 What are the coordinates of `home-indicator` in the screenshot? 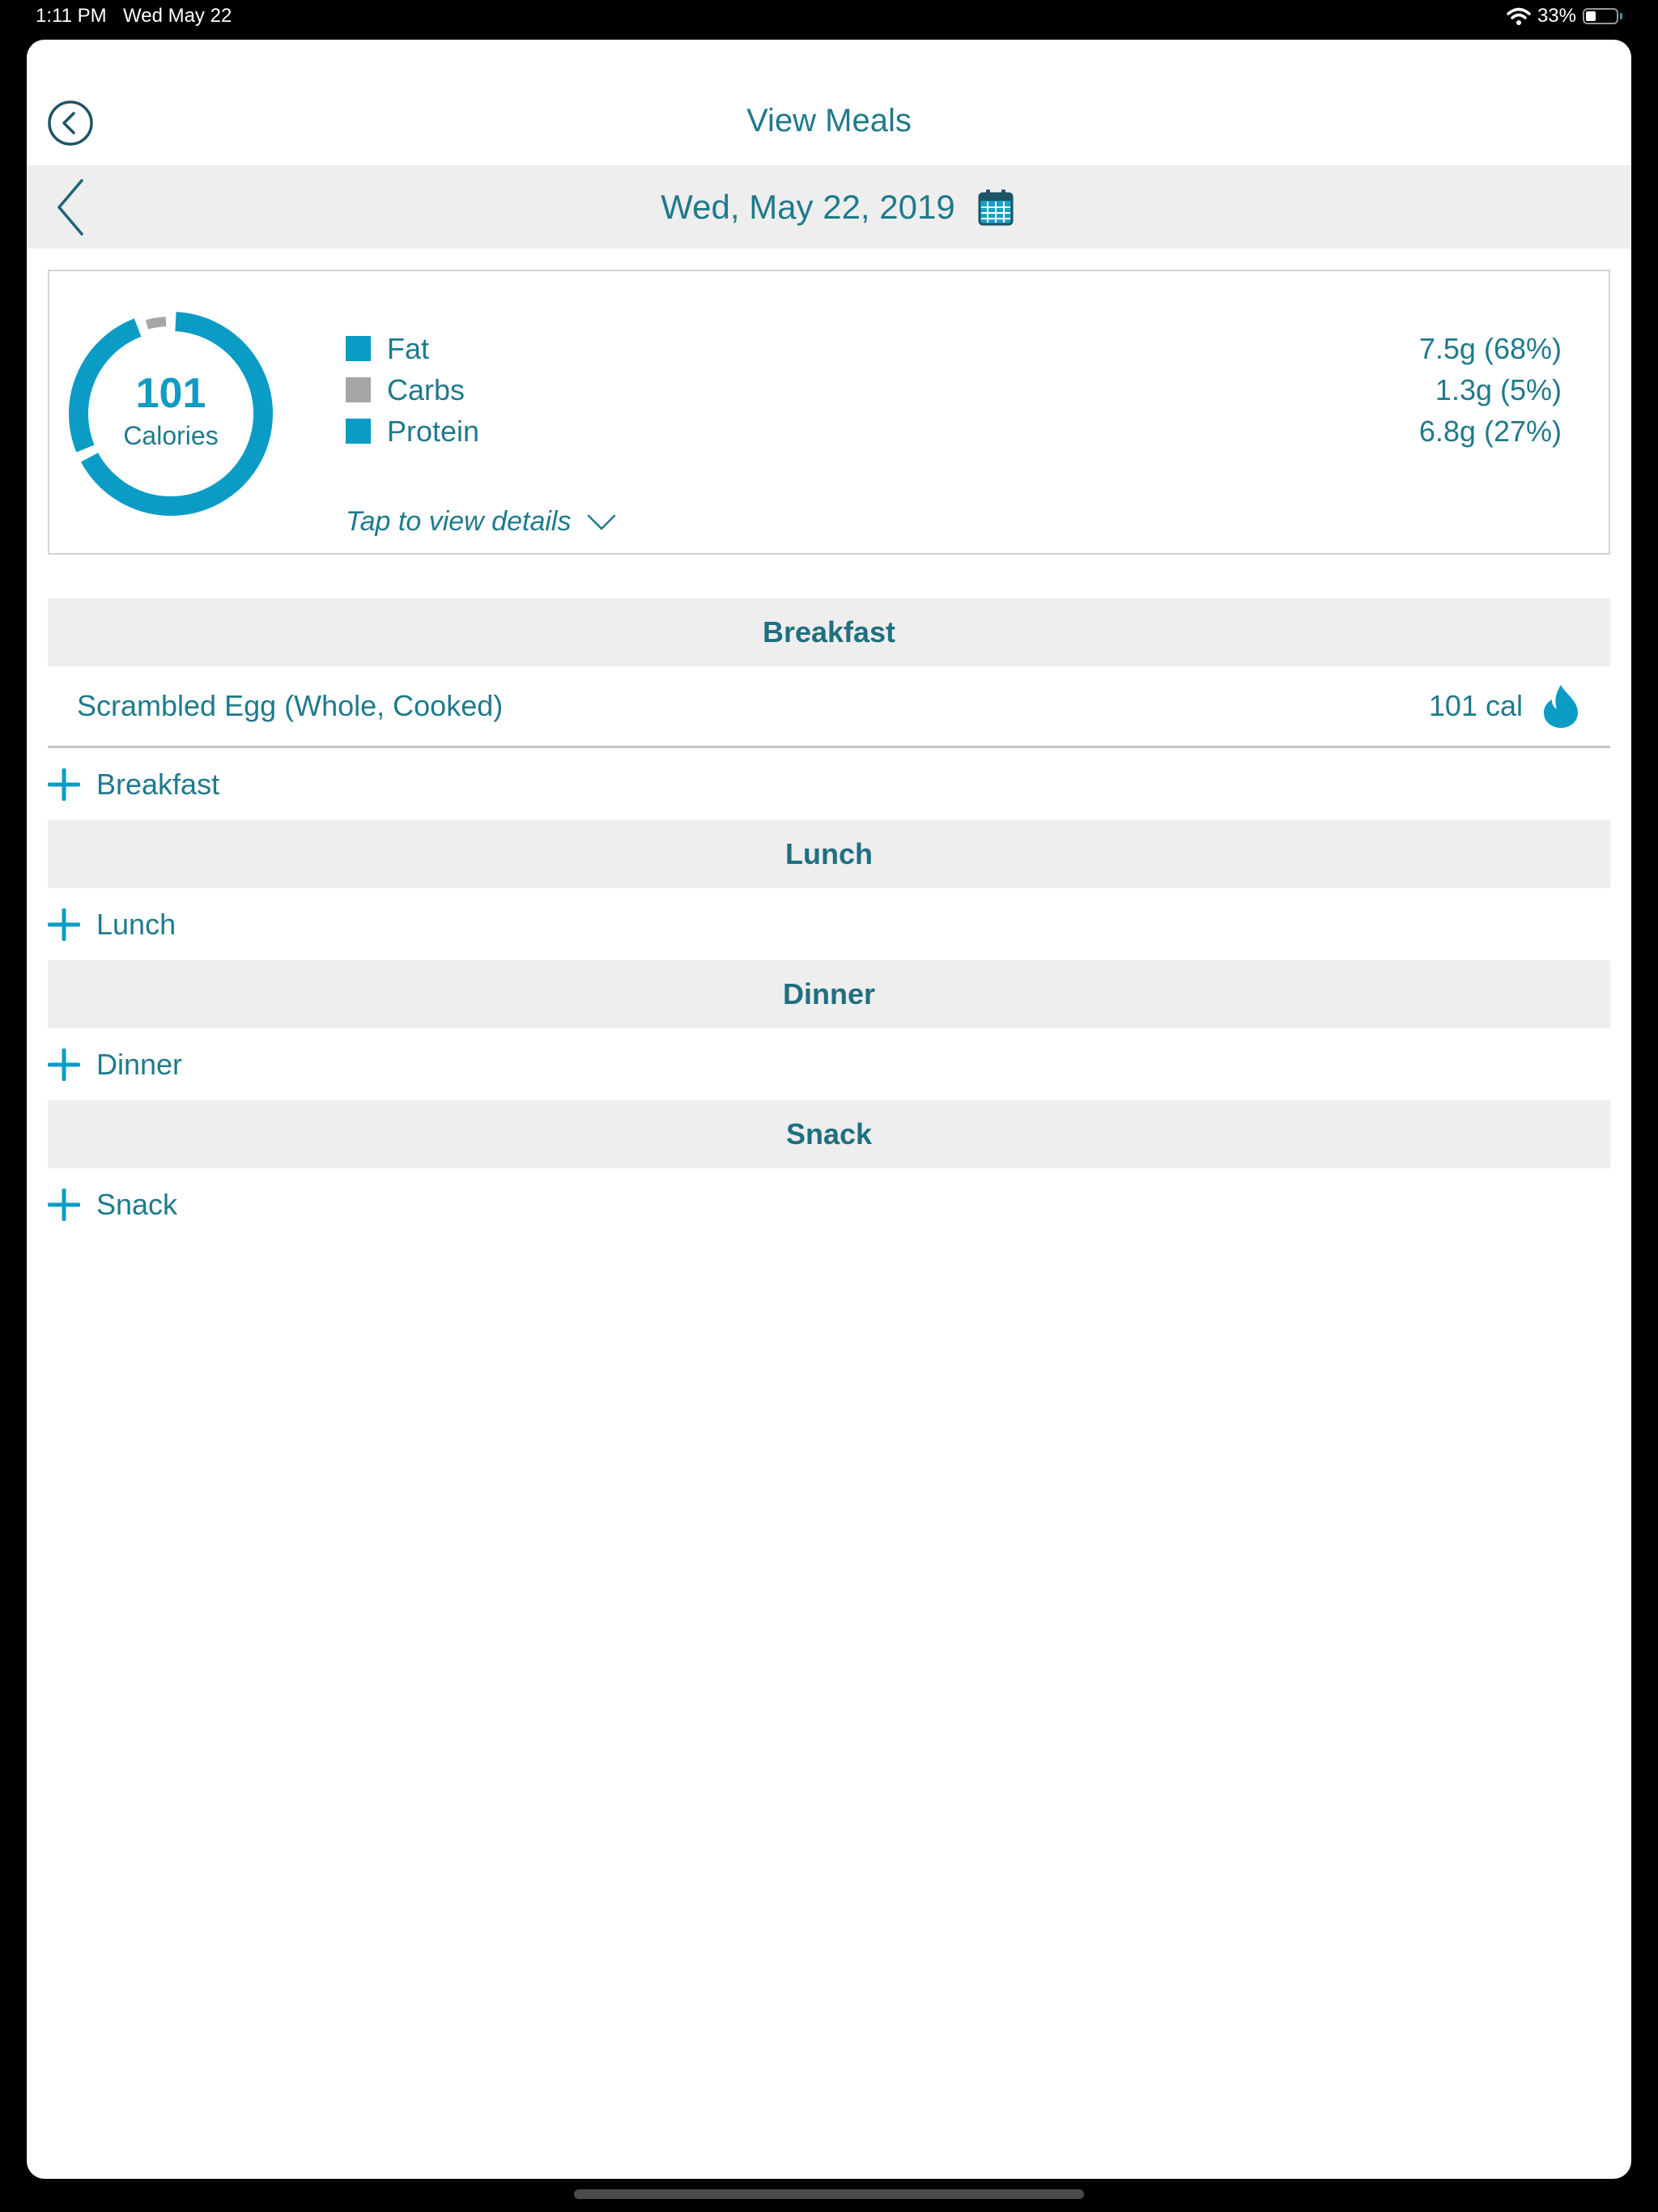 It's located at (829, 2194).